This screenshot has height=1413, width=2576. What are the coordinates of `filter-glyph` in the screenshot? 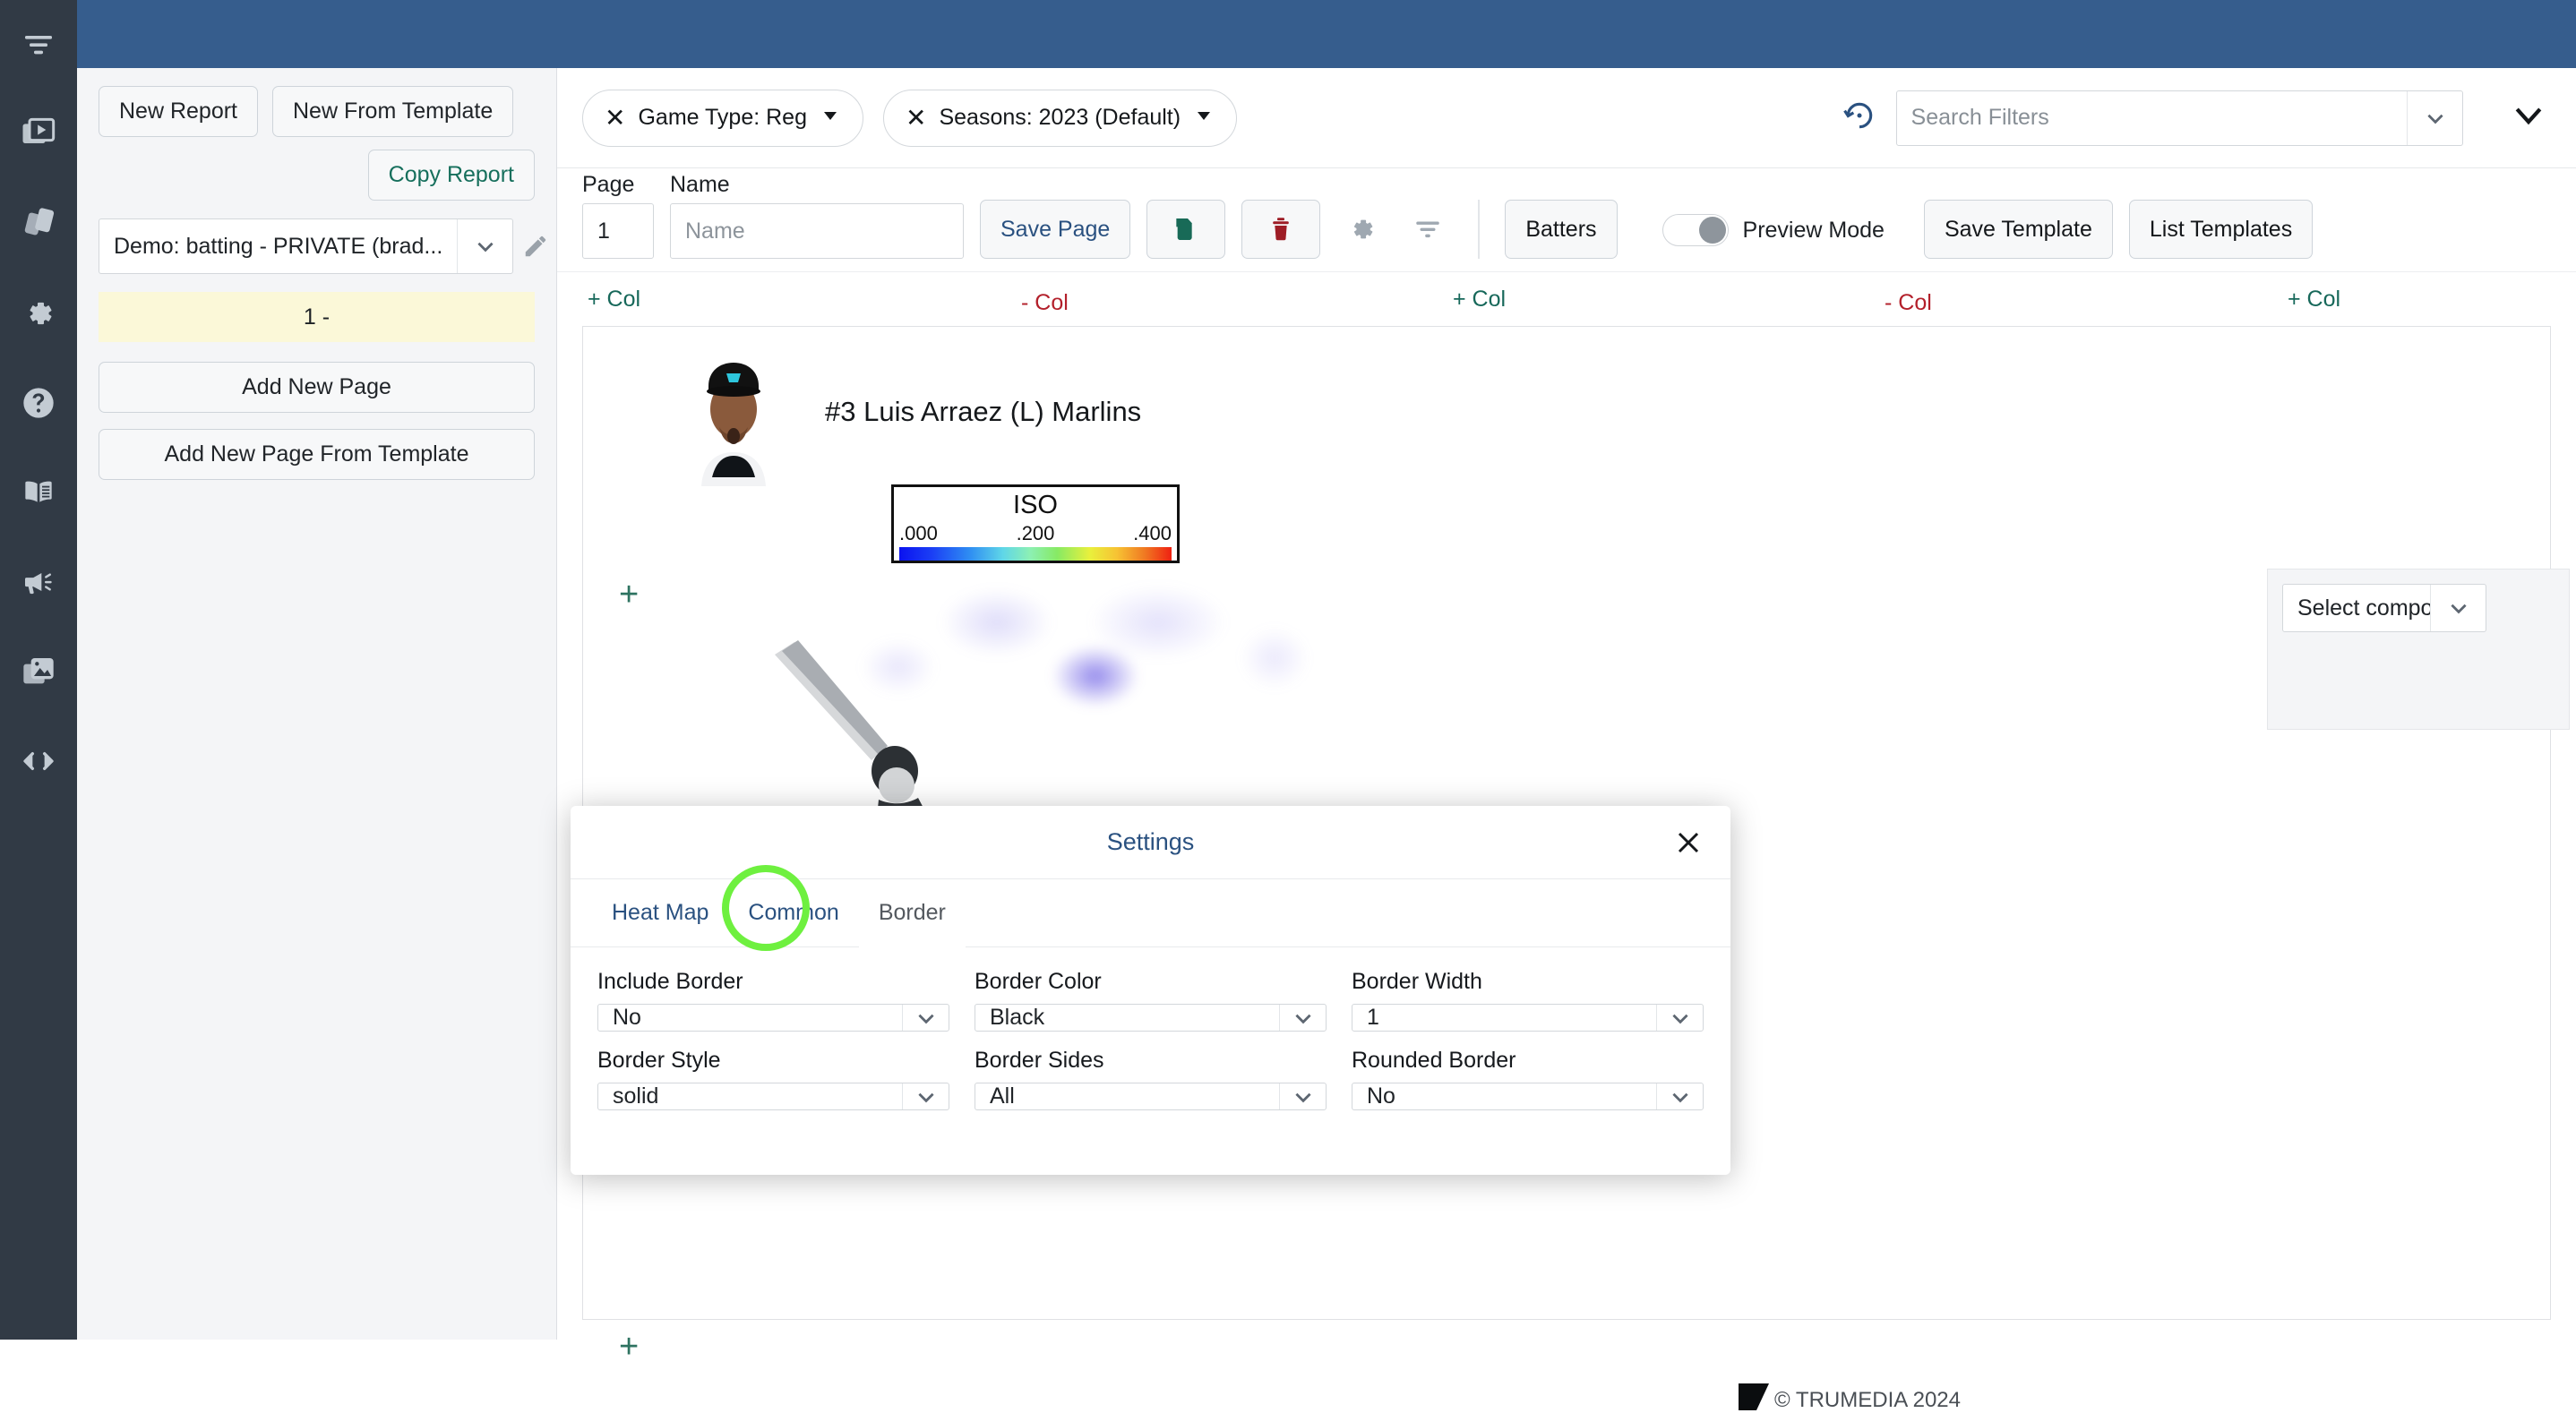 It's located at (1428, 230).